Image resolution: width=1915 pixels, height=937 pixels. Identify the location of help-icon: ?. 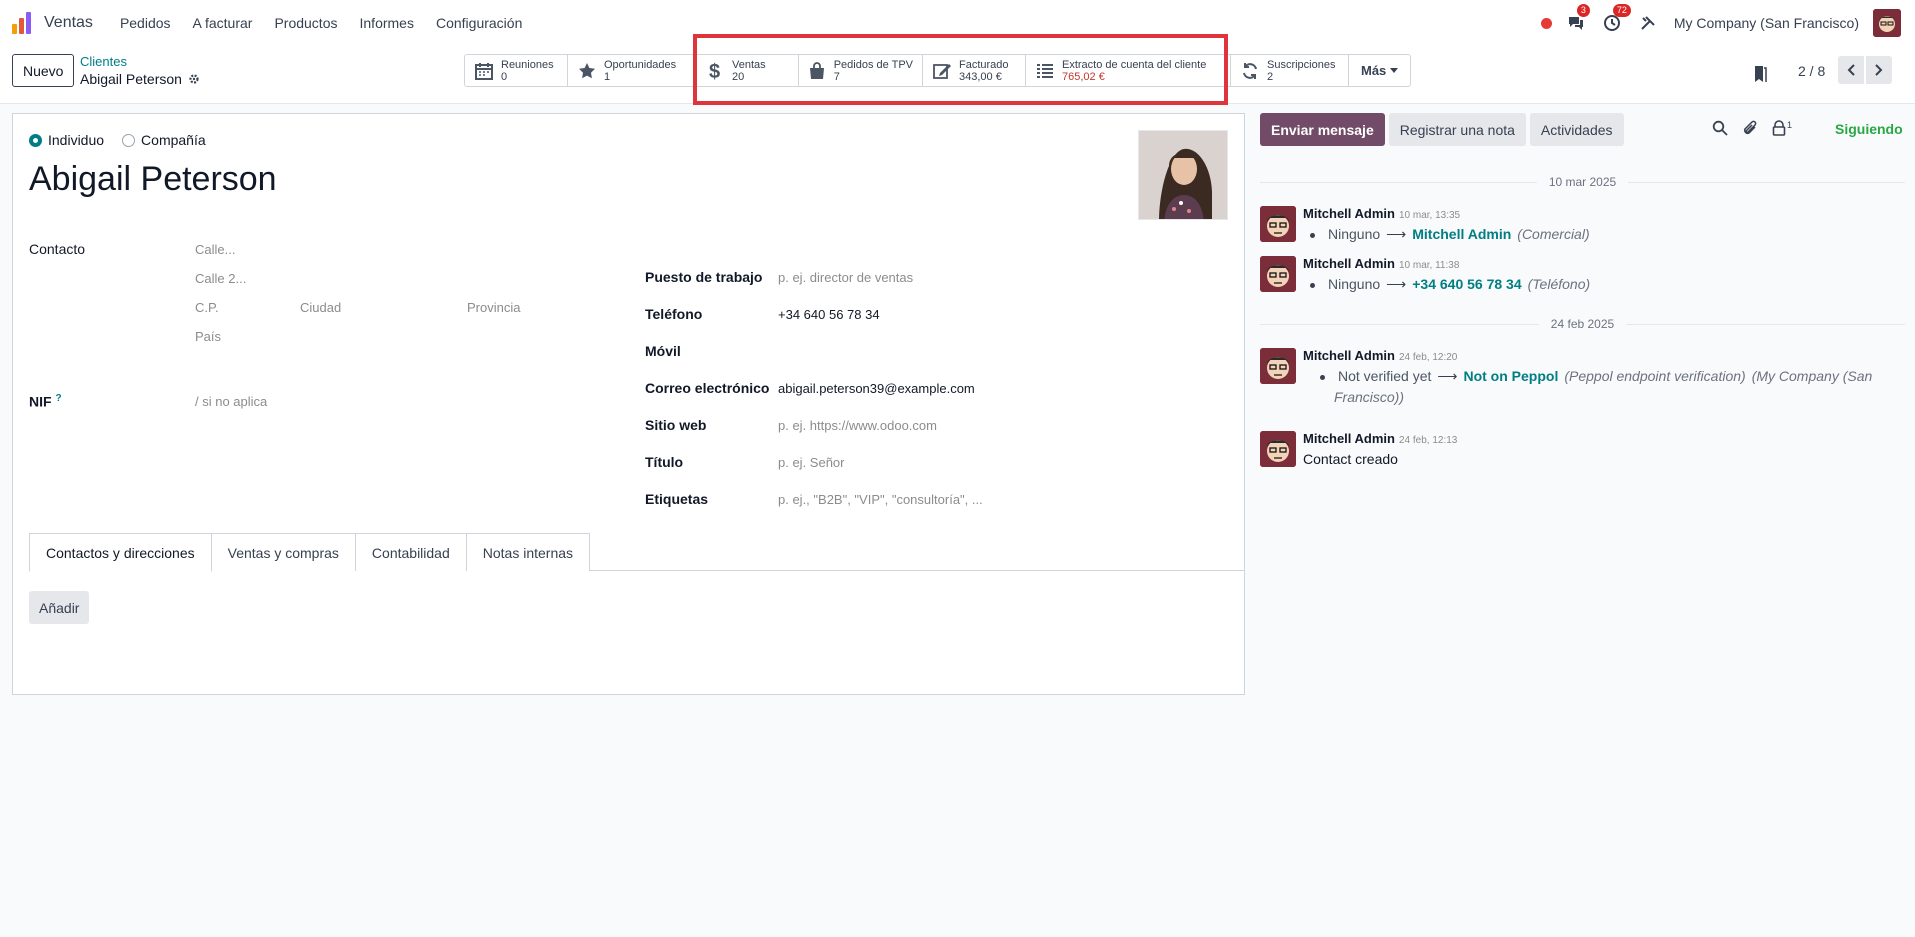
(58, 398).